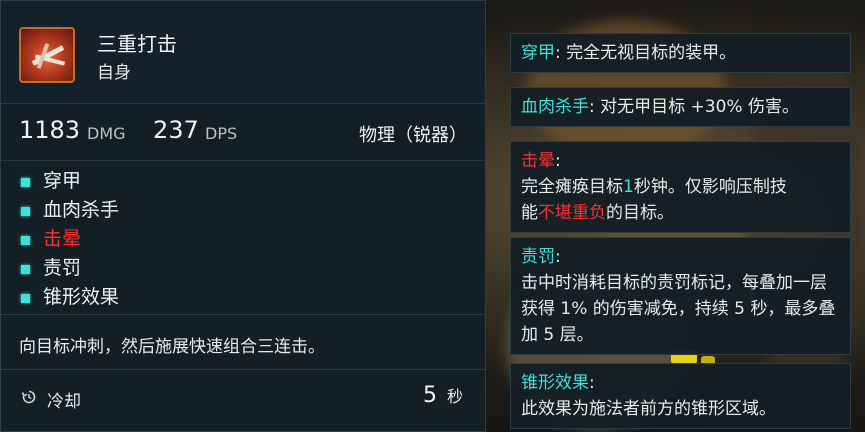 This screenshot has width=865, height=432. Describe the element at coordinates (28, 397) in the screenshot. I see `cooldown-icon` at that location.